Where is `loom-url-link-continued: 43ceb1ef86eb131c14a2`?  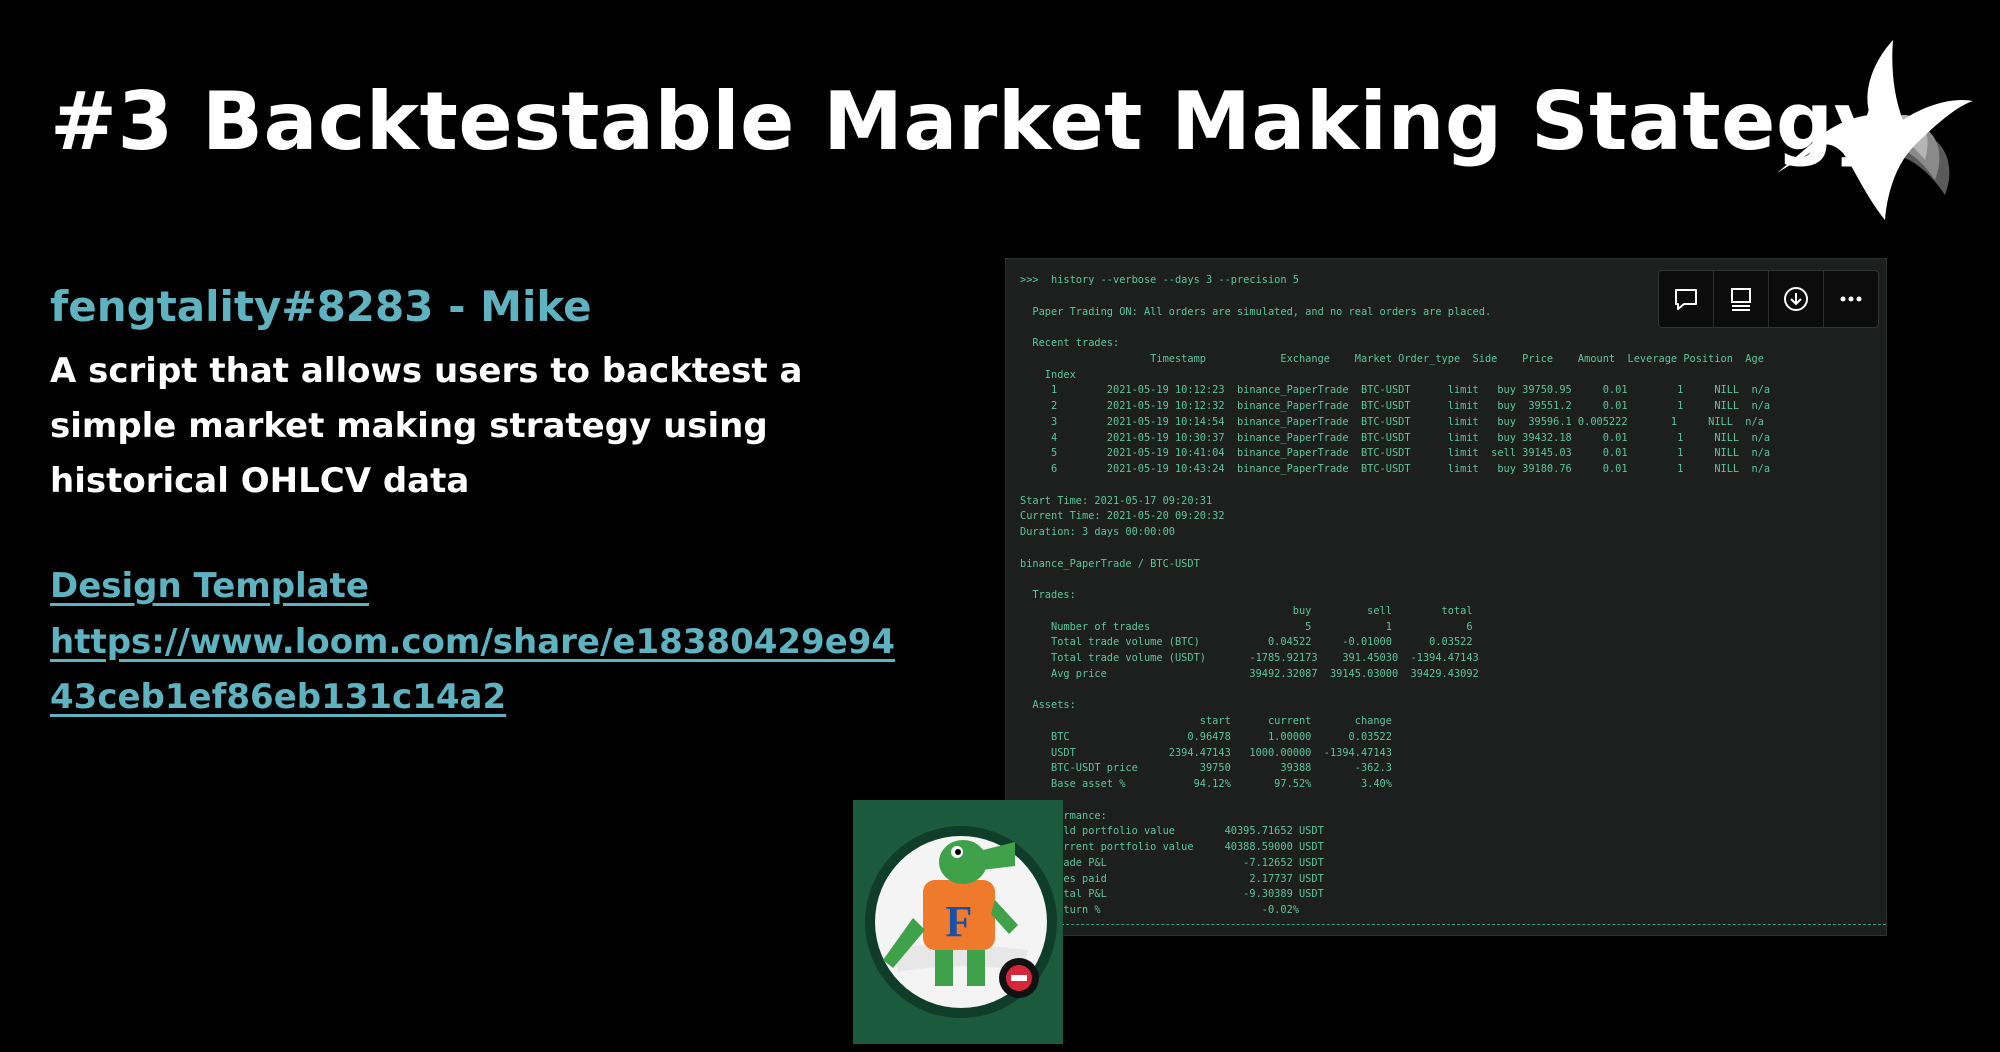
loom-url-link-continued: 43ceb1ef86eb131c14a2 is located at coordinates (278, 697).